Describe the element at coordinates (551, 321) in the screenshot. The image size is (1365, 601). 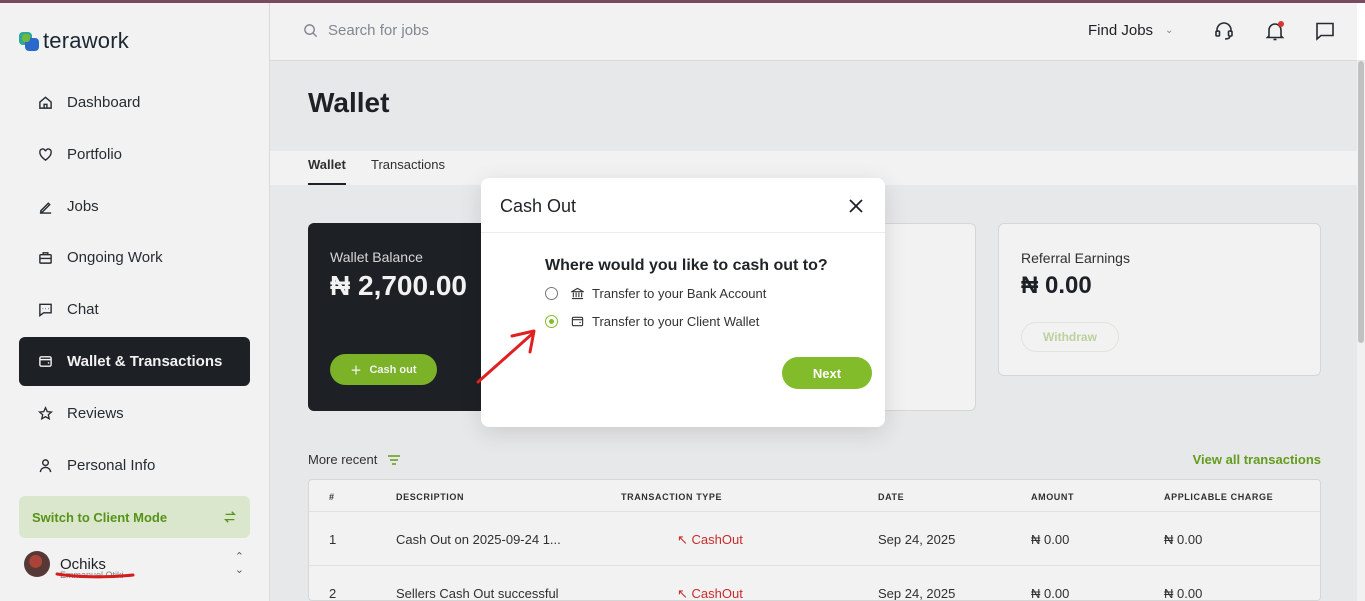
I see `radio-client-wallet` at that location.